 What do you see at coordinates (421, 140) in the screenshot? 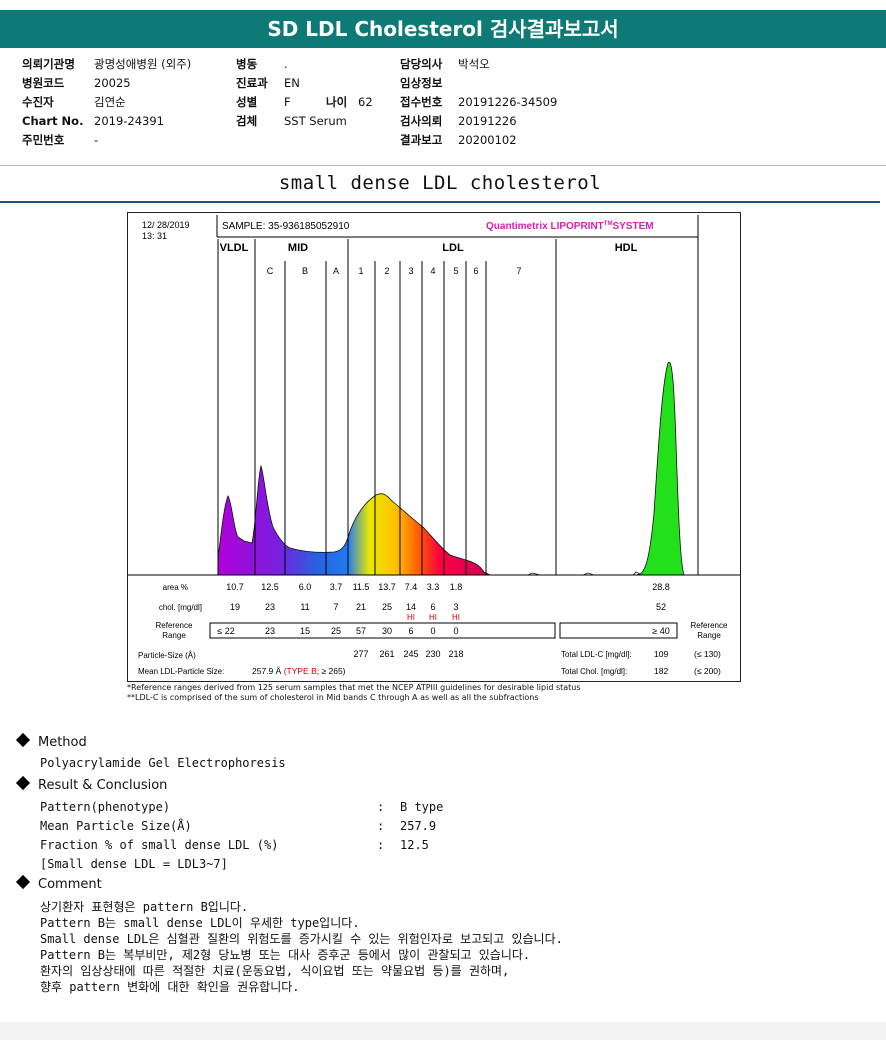
I see `info-label: 결과보고` at bounding box center [421, 140].